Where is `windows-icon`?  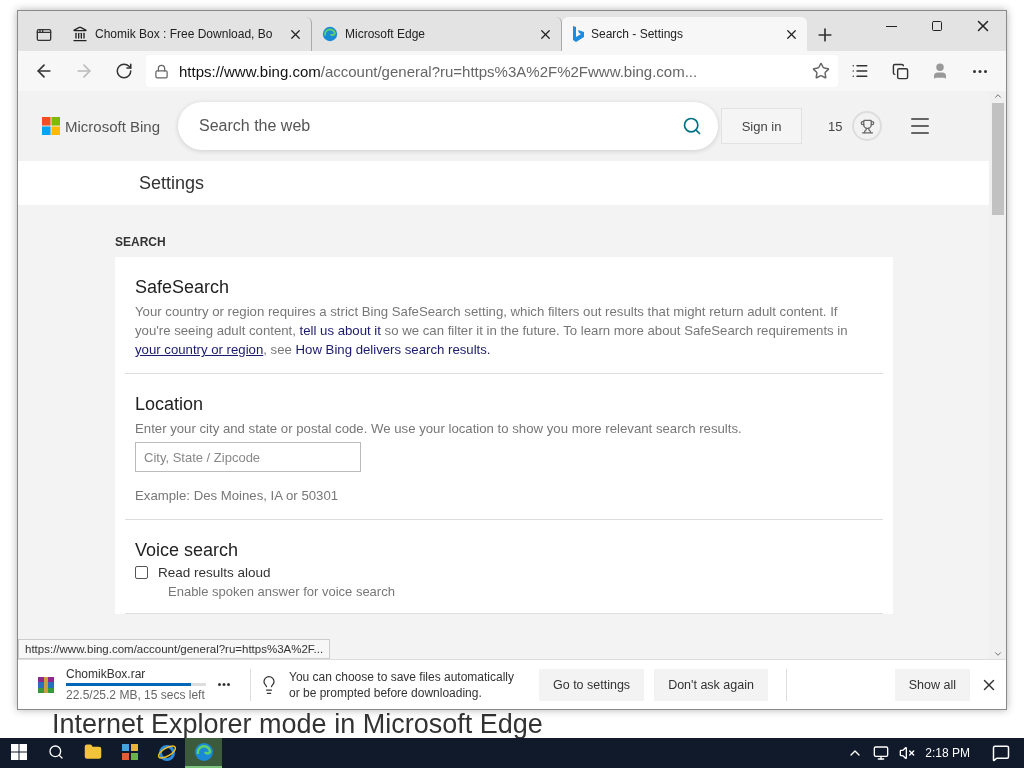 windows-icon is located at coordinates (18, 752).